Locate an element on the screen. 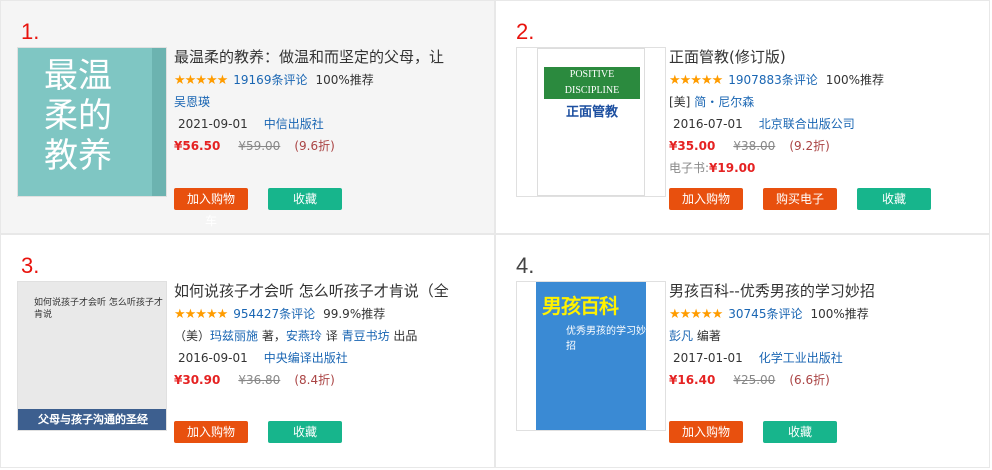  book-cover: POSITIVE DISCIPLINE 正面管教 is located at coordinates (591, 122).